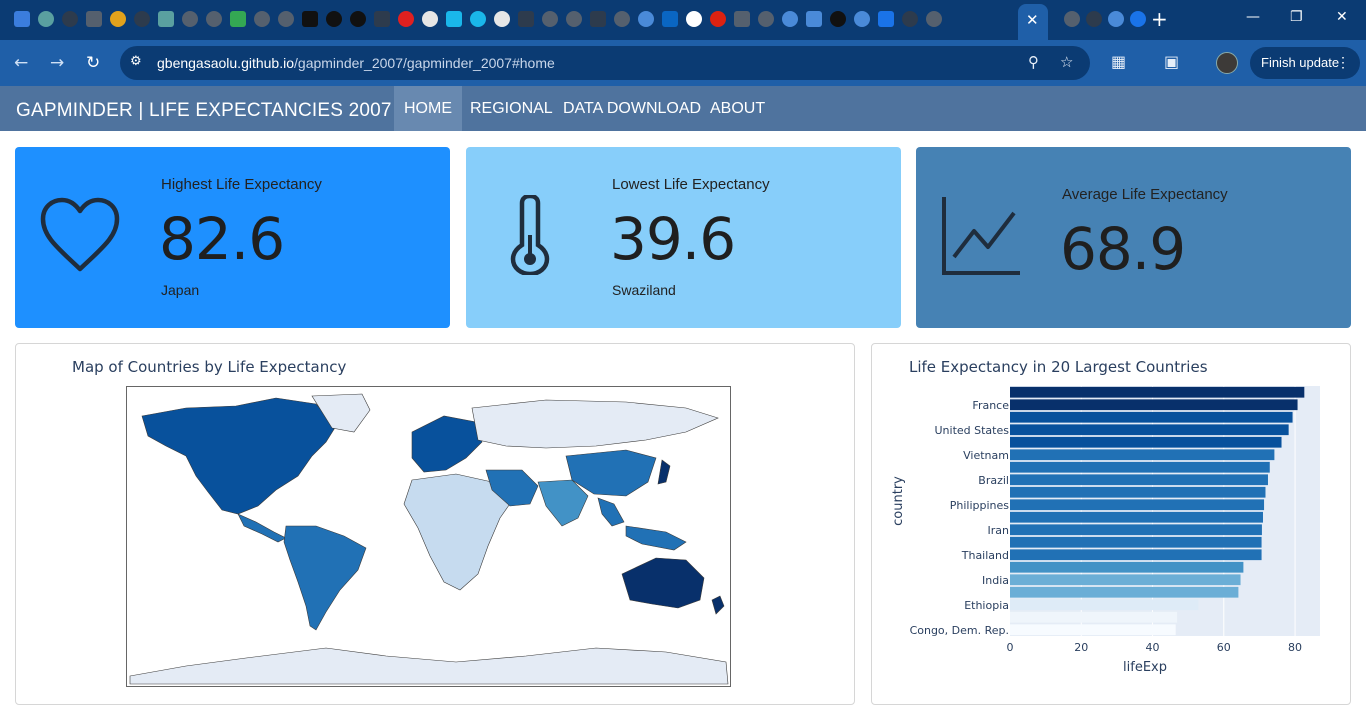 This screenshot has height=720, width=1366. Describe the element at coordinates (226, 63) in the screenshot. I see `url-host: gbengasaolu.github.io` at that location.